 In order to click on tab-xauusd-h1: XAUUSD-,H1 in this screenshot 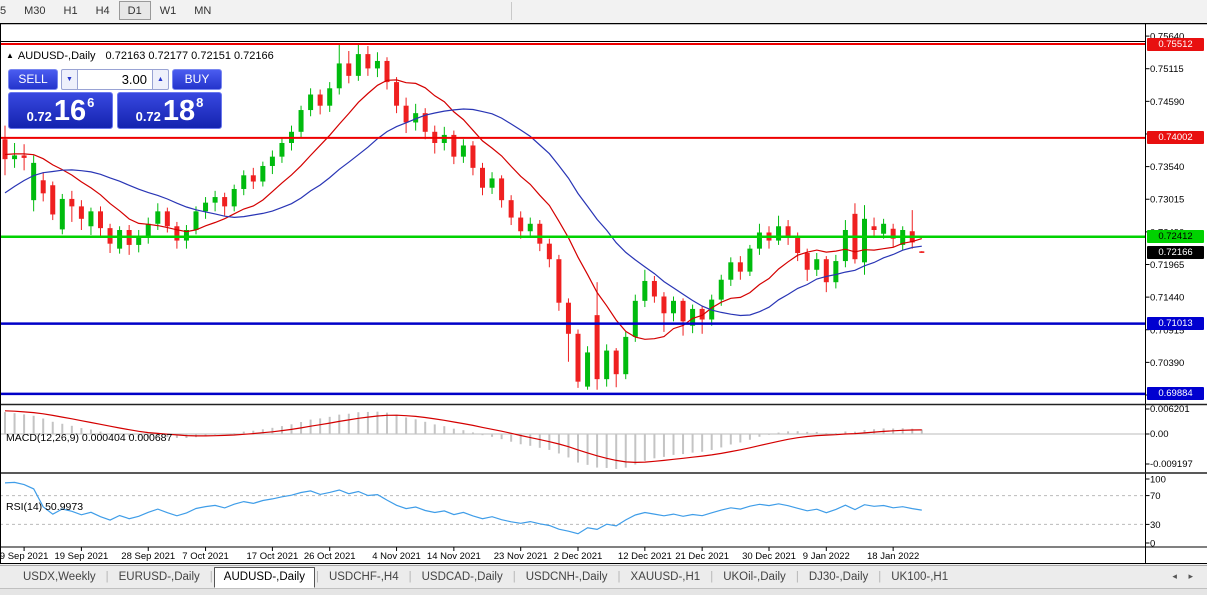, I will do `click(666, 577)`.